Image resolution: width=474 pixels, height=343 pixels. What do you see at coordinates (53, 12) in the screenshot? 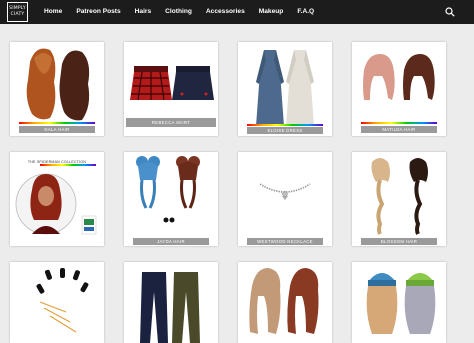
I see `nav-home: Home` at bounding box center [53, 12].